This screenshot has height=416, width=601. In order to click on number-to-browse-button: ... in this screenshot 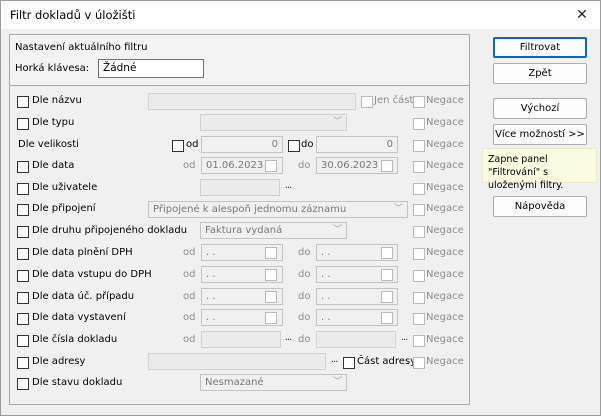, I will do `click(404, 339)`.